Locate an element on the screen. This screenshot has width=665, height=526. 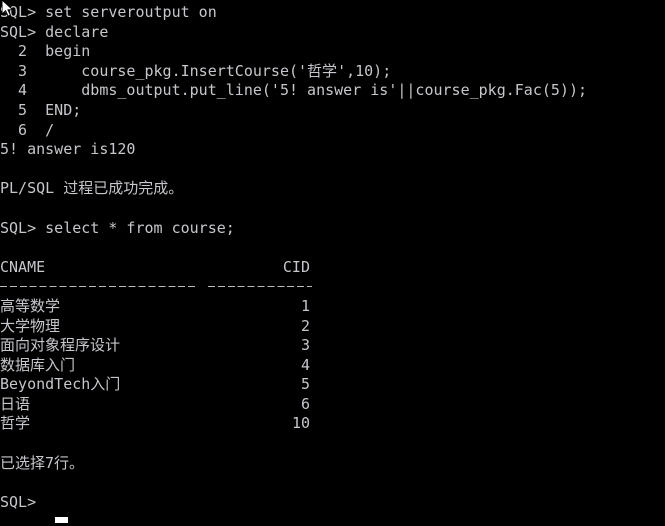
table-row: 面向对象程序设计 3 is located at coordinates (332, 346).